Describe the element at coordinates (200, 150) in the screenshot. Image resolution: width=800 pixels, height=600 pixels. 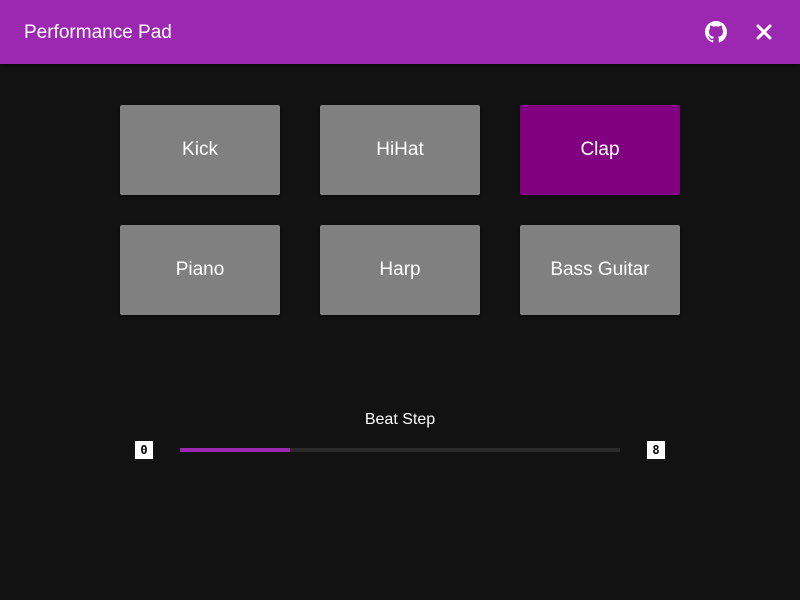
I see `pad-kick: Kick` at that location.